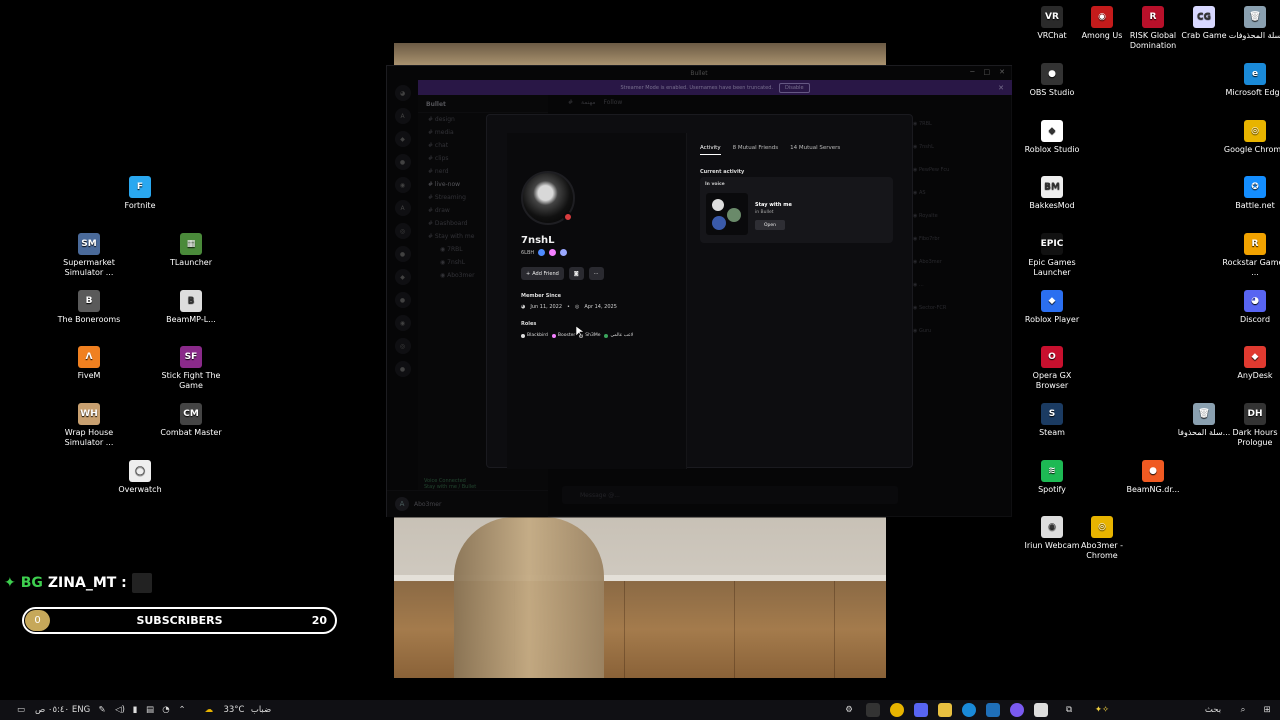 The width and height of the screenshot is (1280, 720). Describe the element at coordinates (756, 150) in the screenshot. I see `profile-tab: 8 Mutual Friends` at that location.